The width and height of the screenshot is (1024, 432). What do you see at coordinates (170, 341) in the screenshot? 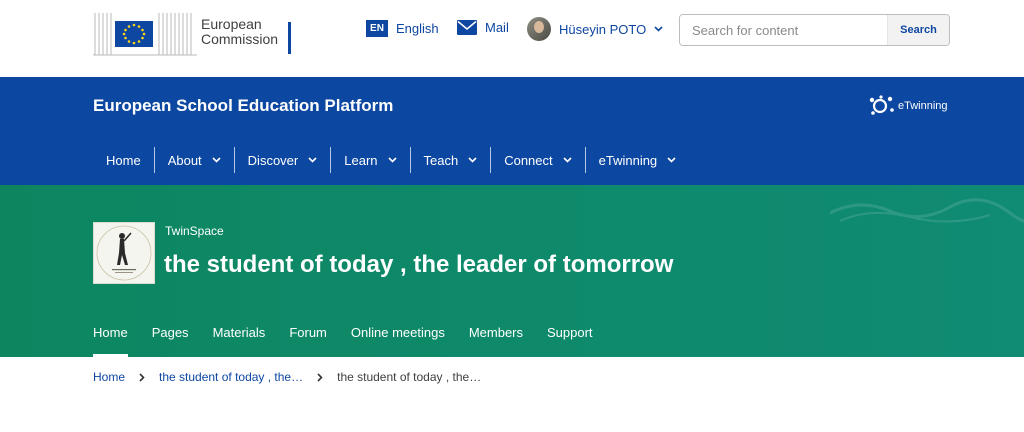
I see `tab-pages: Pages` at bounding box center [170, 341].